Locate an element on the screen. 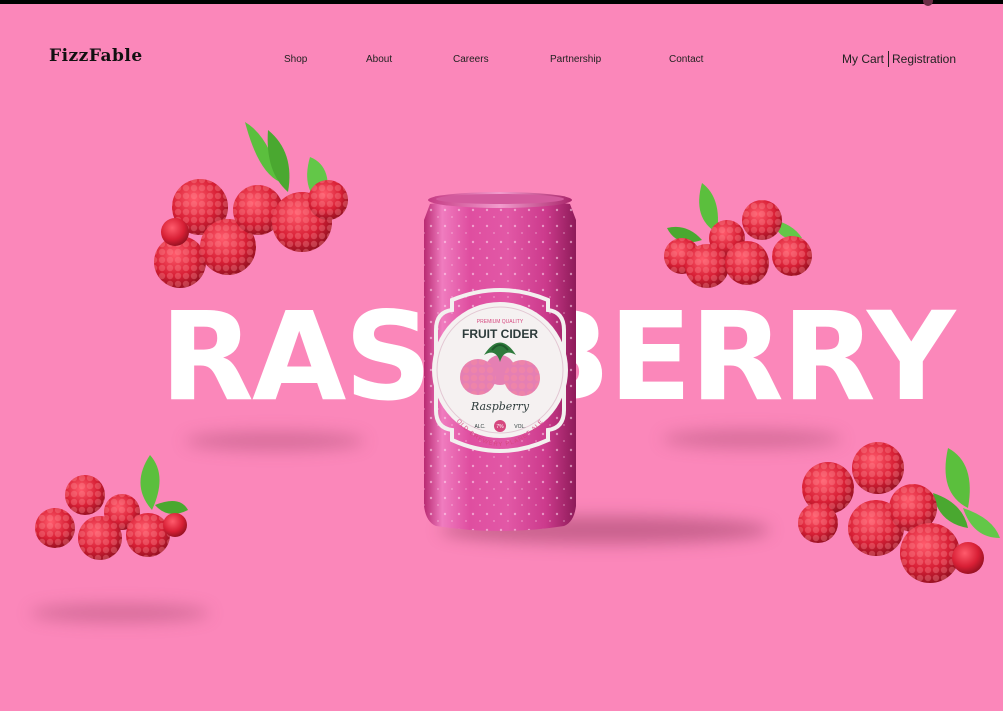 This screenshot has height=711, width=1003. can-alc-text: ALC. is located at coordinates (479, 427).